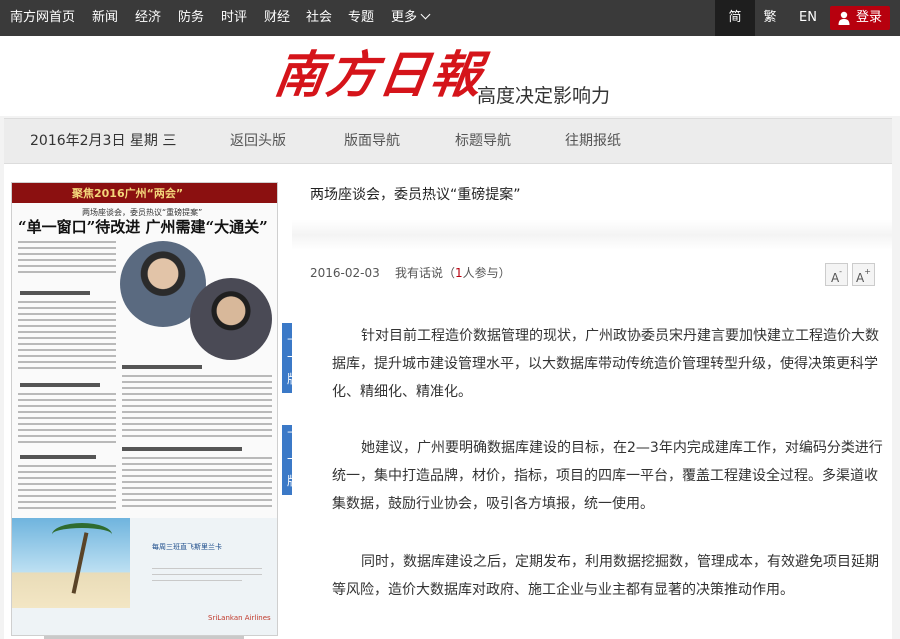 The image size is (900, 639). I want to click on user-icon, so click(844, 18).